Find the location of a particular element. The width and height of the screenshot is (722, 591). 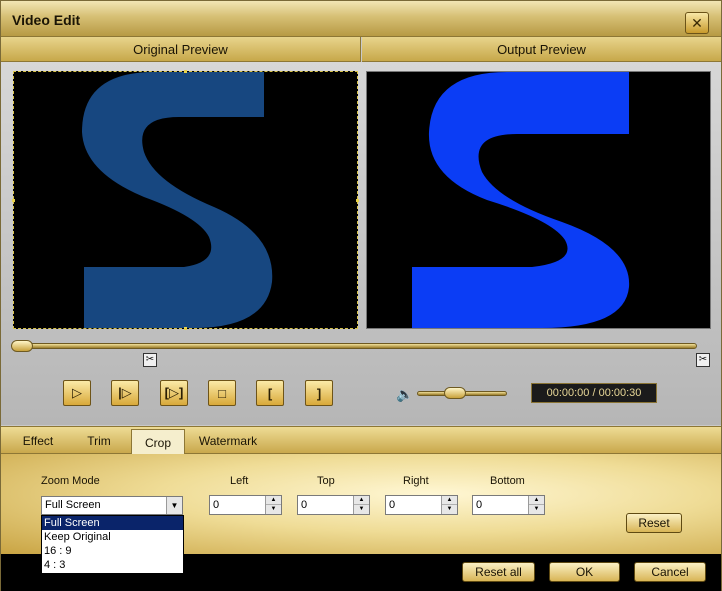

left-stepper: ▲ ▼ is located at coordinates (273, 505).